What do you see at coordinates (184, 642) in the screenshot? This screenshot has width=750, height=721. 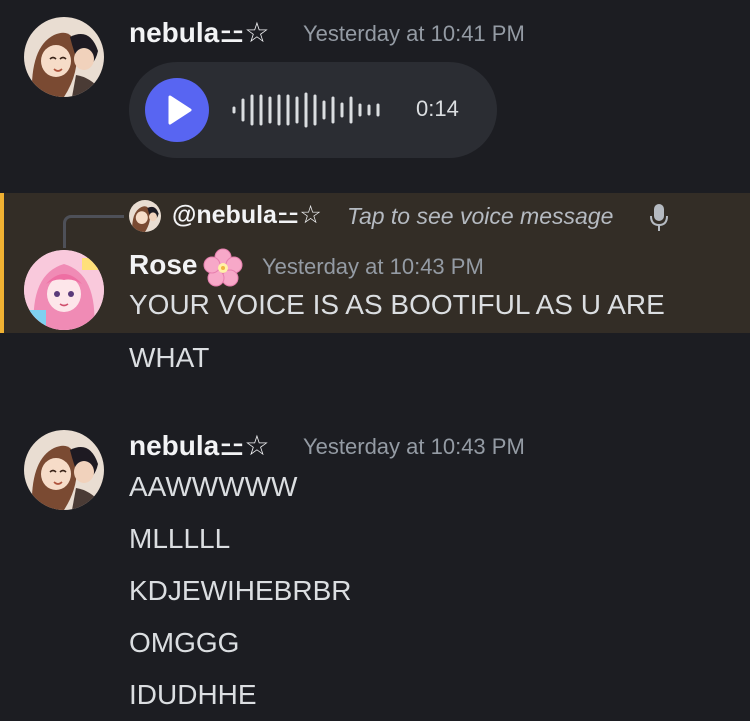 I see `message-line: OMGGG` at bounding box center [184, 642].